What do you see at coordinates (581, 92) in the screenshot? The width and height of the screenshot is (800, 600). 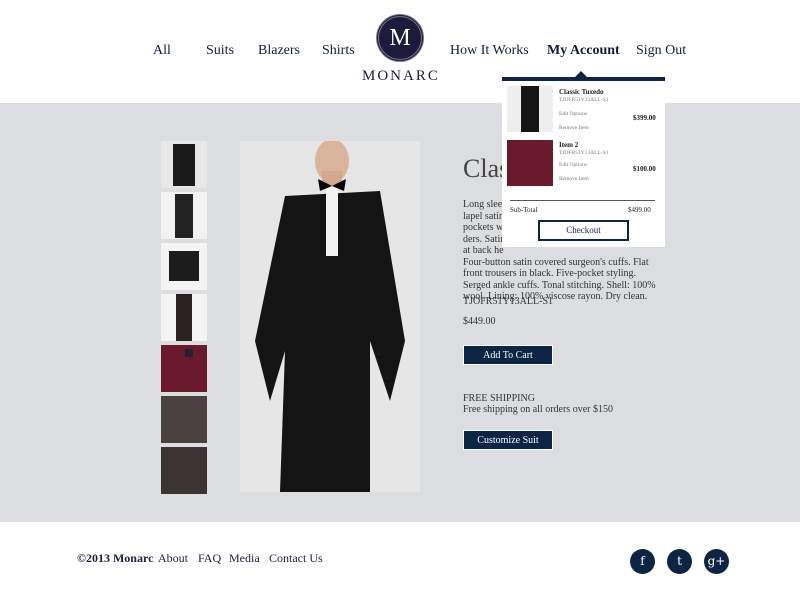 I see `cart-item-name: Classic Tuxedo` at bounding box center [581, 92].